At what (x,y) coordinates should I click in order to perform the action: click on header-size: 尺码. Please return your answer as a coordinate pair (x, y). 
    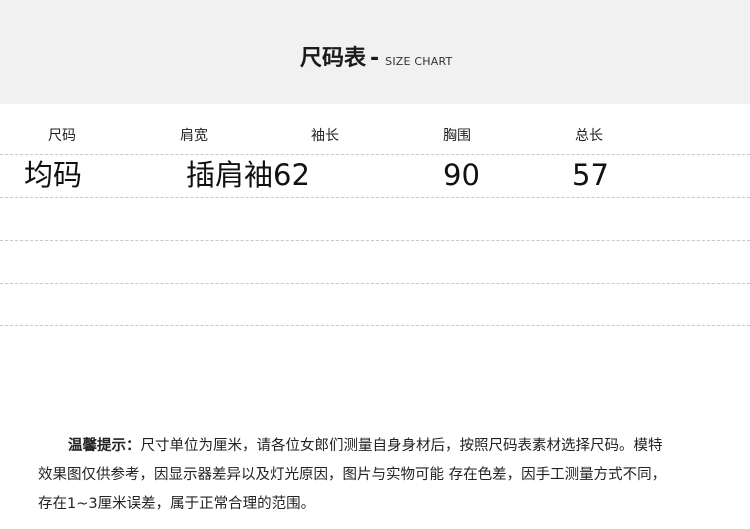
    Looking at the image, I should click on (62, 136).